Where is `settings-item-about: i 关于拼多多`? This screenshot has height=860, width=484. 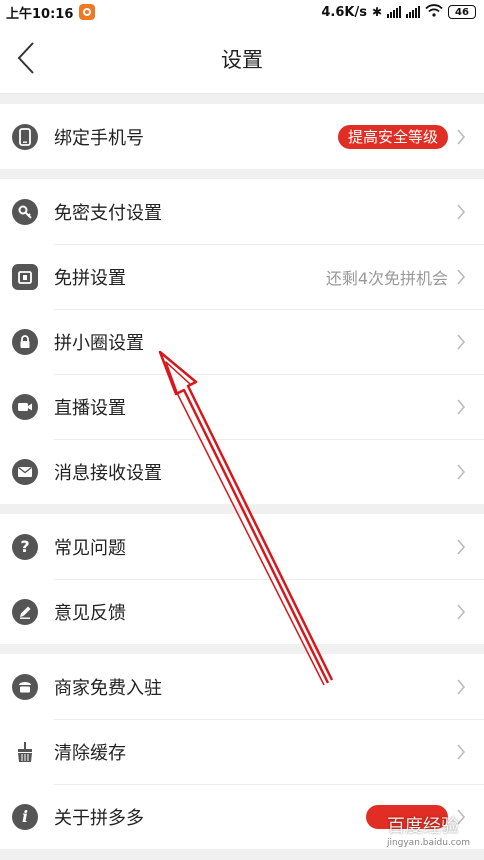
settings-item-about: i 关于拼多多 is located at coordinates (242, 816).